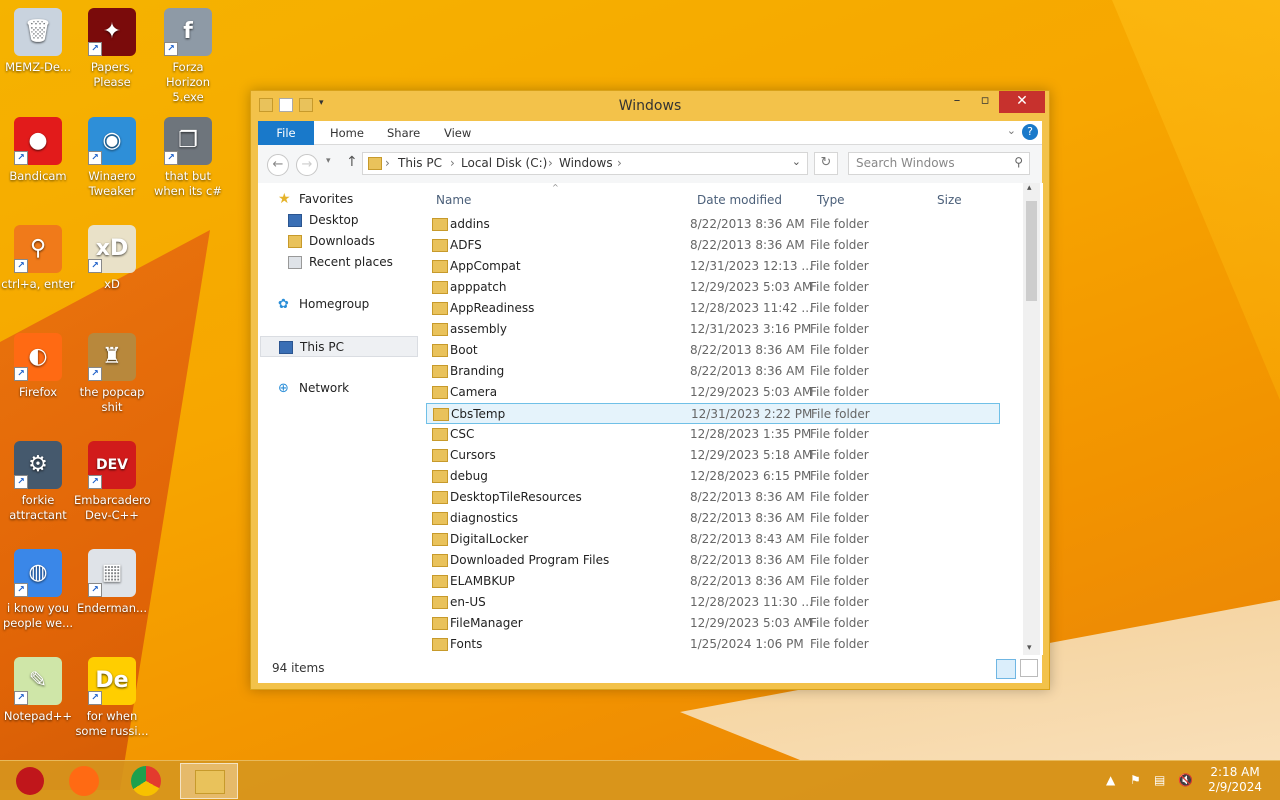 This screenshot has width=1280, height=800. Describe the element at coordinates (713, 455) in the screenshot. I see `table-row: Cursors 12/29/2023 5:18 AM File folder` at that location.